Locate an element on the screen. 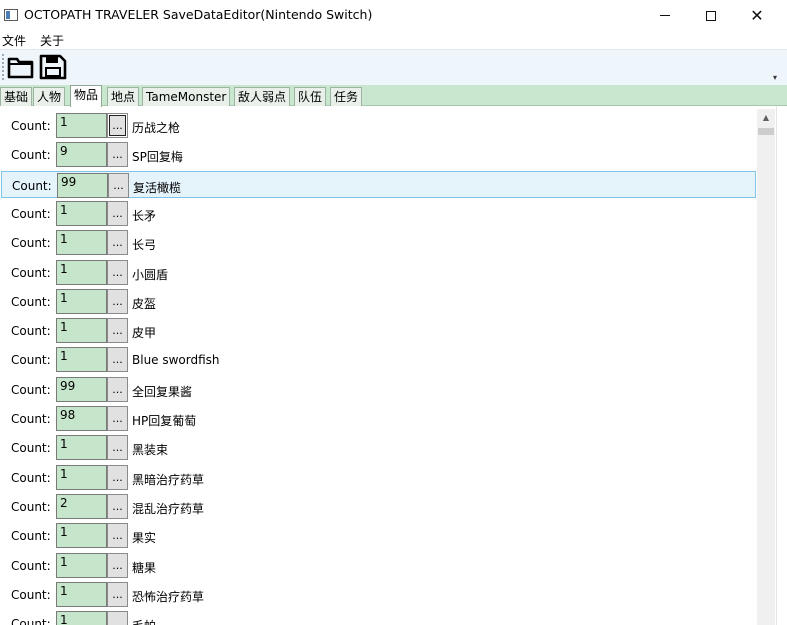 Image resolution: width=787 pixels, height=625 pixels. tab-items: 物品 is located at coordinates (86, 96).